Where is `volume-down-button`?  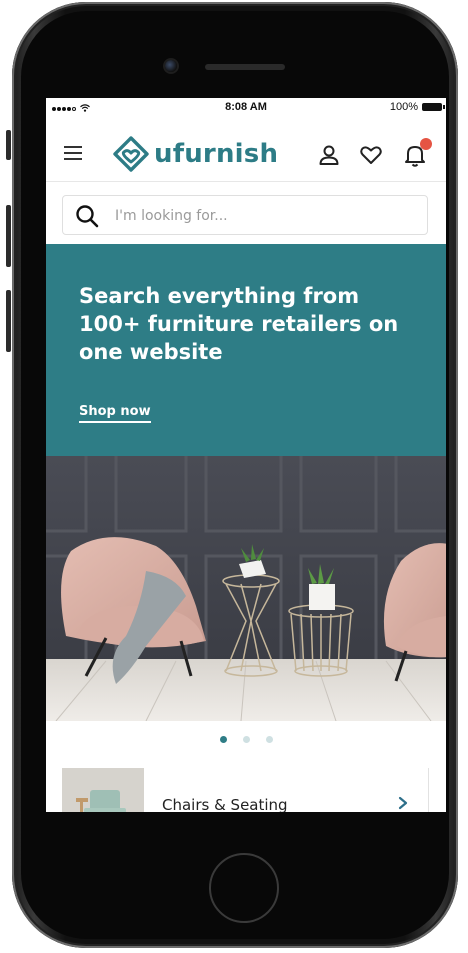 volume-down-button is located at coordinates (8, 321).